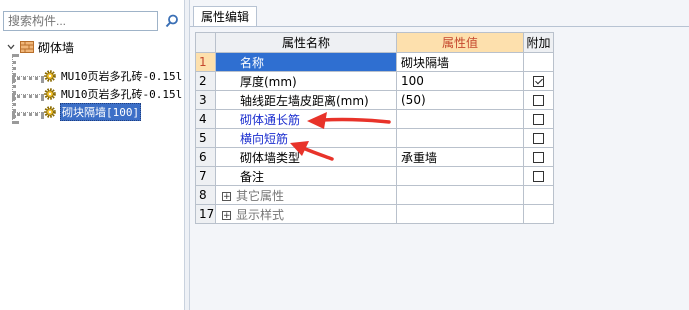 Image resolution: width=689 pixels, height=310 pixels. Describe the element at coordinates (306, 81) in the screenshot. I see `property-name: 厚度(mm)` at that location.